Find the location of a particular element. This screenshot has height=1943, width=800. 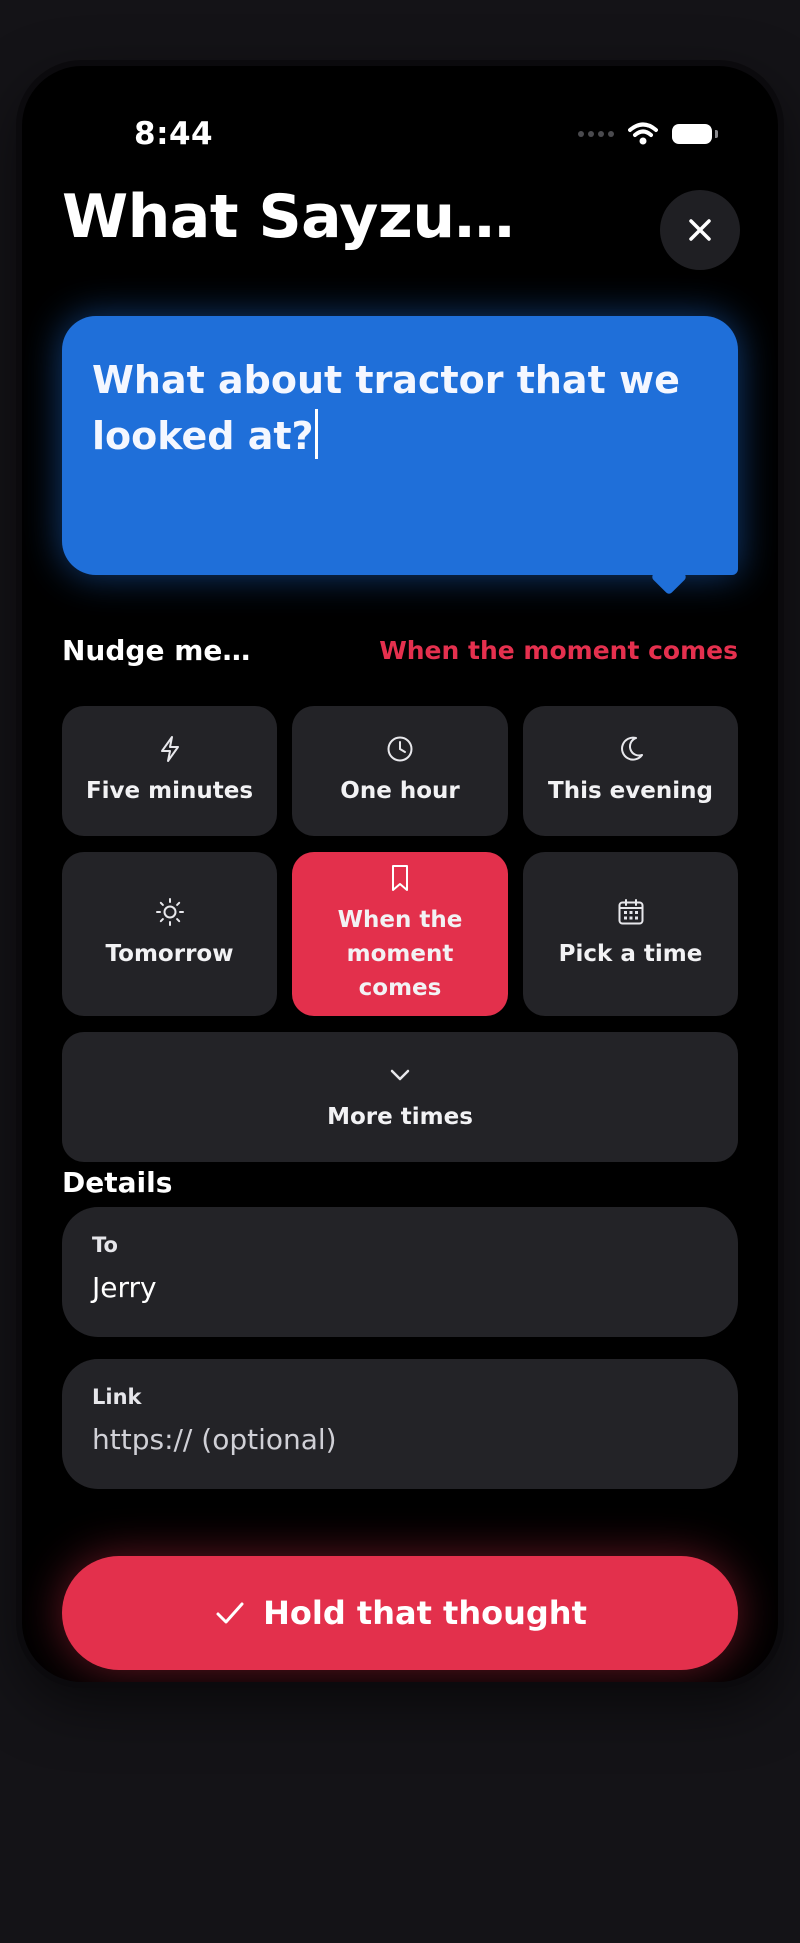

link-field: Link https:// (optional) is located at coordinates (400, 1424).